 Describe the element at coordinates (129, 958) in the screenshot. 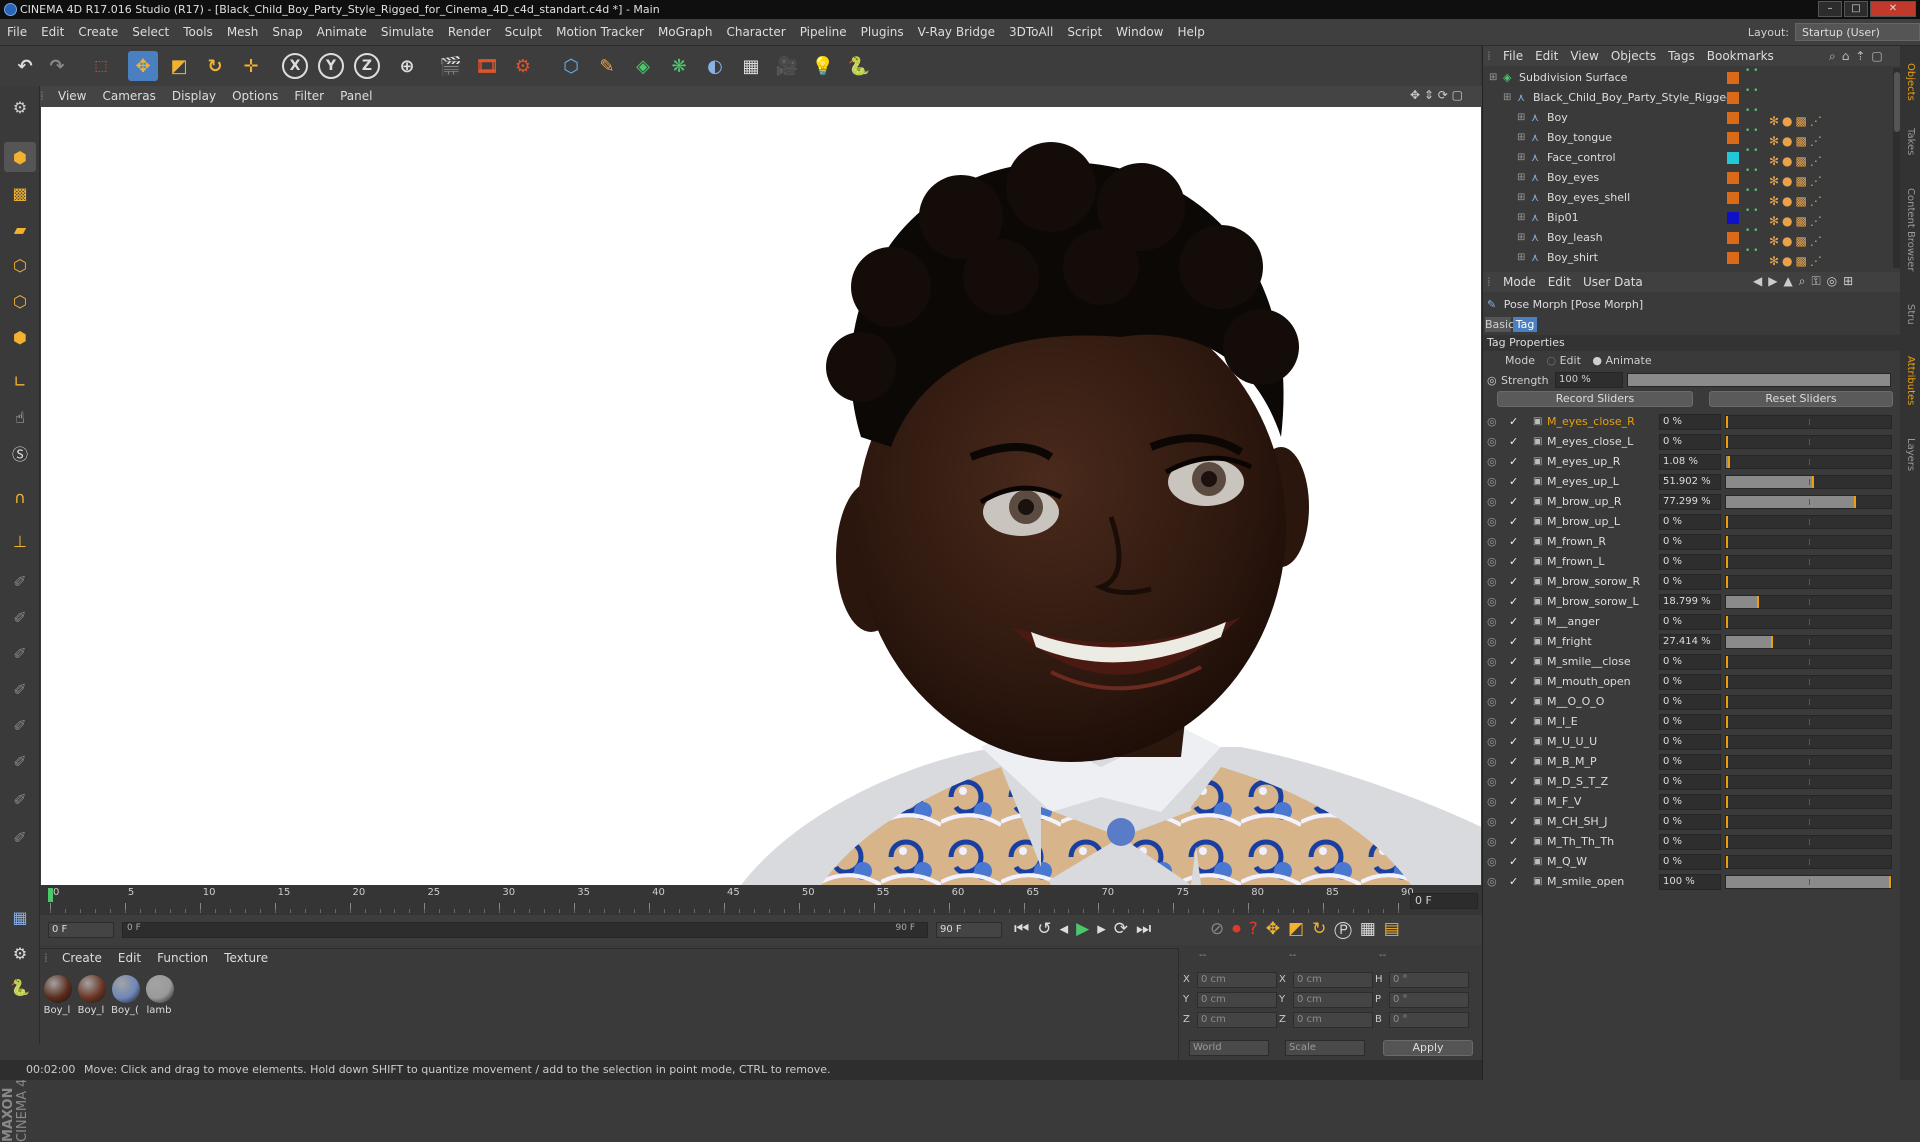

I see `material-menu-edit: Edit` at that location.